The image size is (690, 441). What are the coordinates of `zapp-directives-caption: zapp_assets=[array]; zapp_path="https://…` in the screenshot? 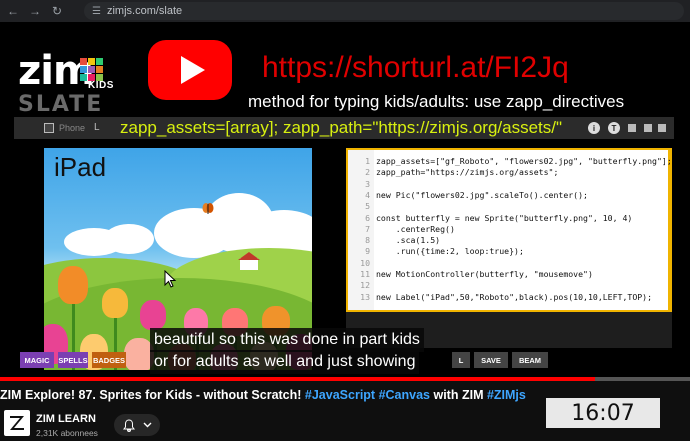 It's located at (341, 127).